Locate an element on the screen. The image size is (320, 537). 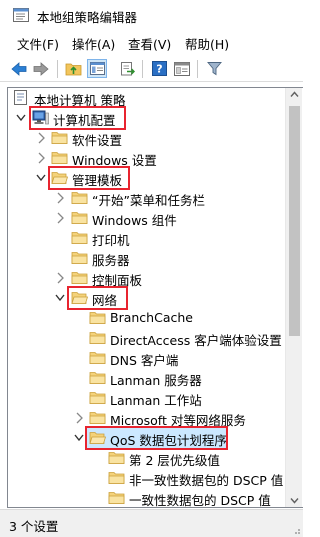
status-text: 3 个设置 is located at coordinates (34, 526).